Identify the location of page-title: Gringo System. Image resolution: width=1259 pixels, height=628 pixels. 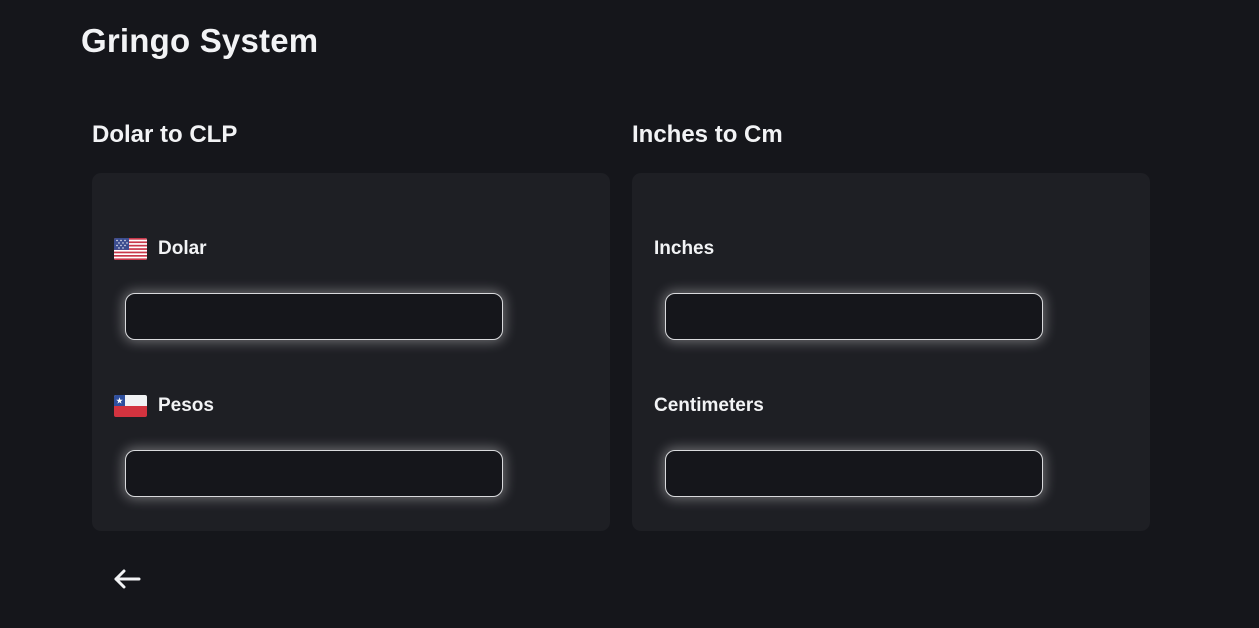
(200, 40).